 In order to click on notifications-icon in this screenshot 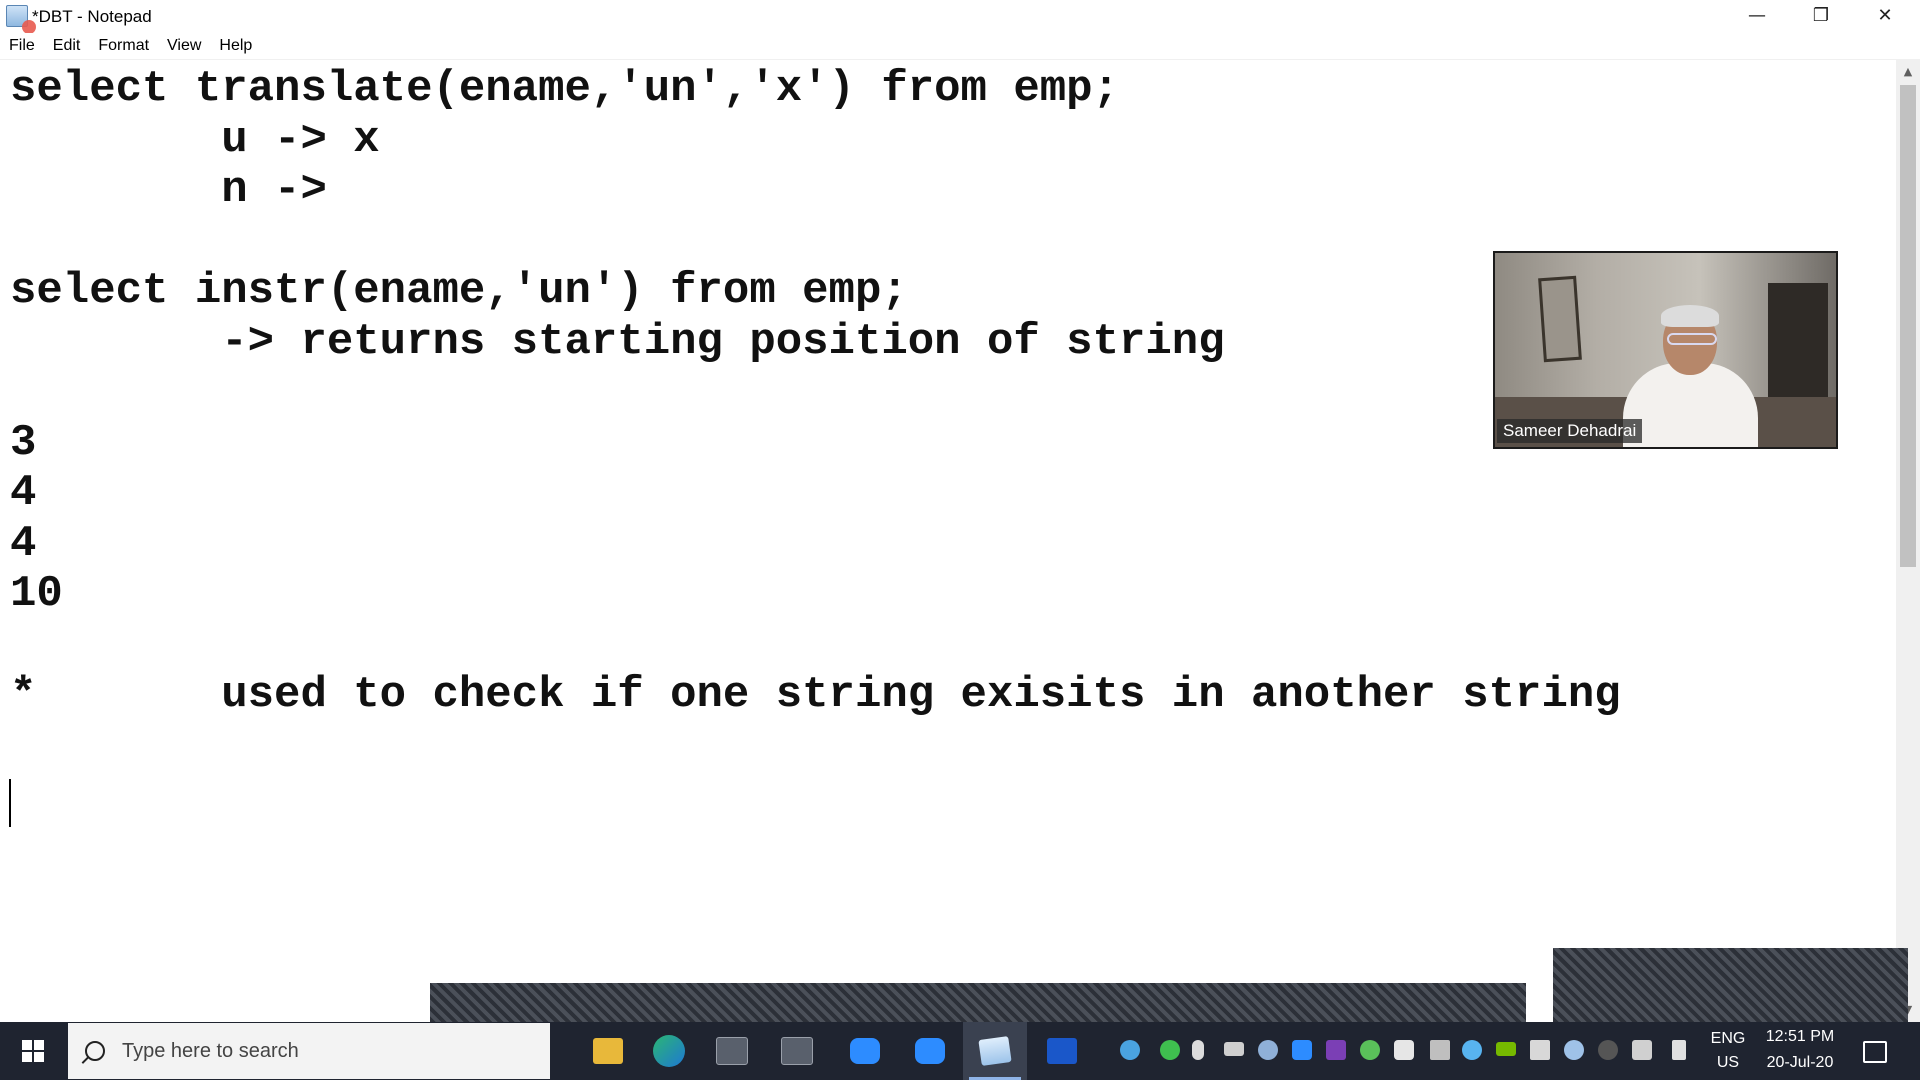, I will do `click(1875, 1052)`.